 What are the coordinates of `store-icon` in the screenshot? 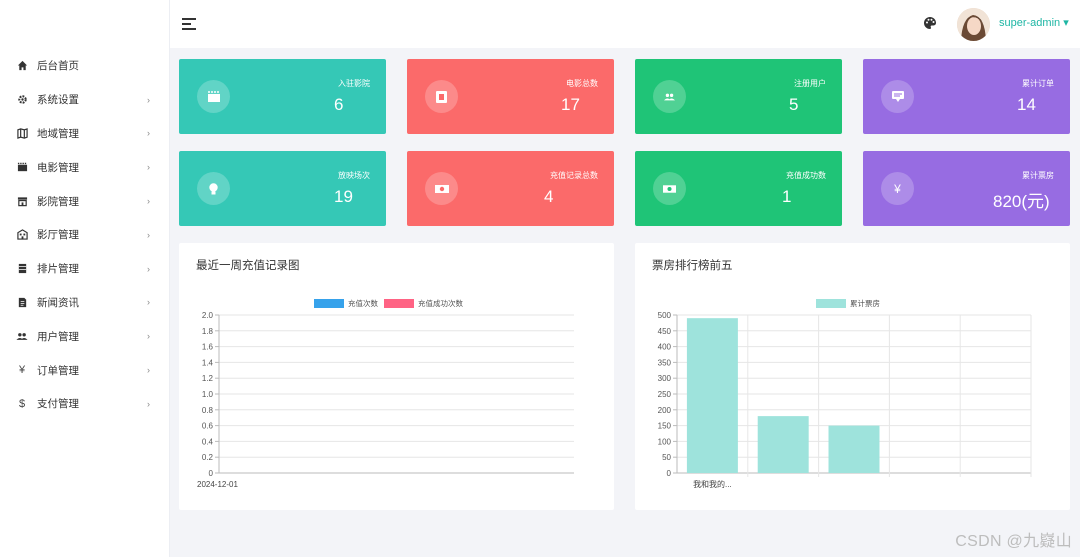 It's located at (22, 201).